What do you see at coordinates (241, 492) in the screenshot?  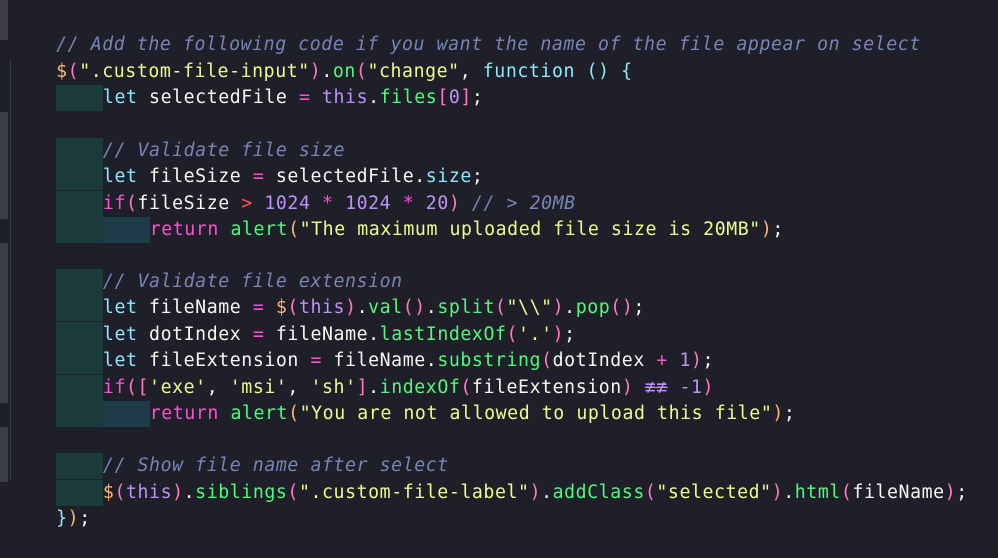 I see `code-function: siblings` at bounding box center [241, 492].